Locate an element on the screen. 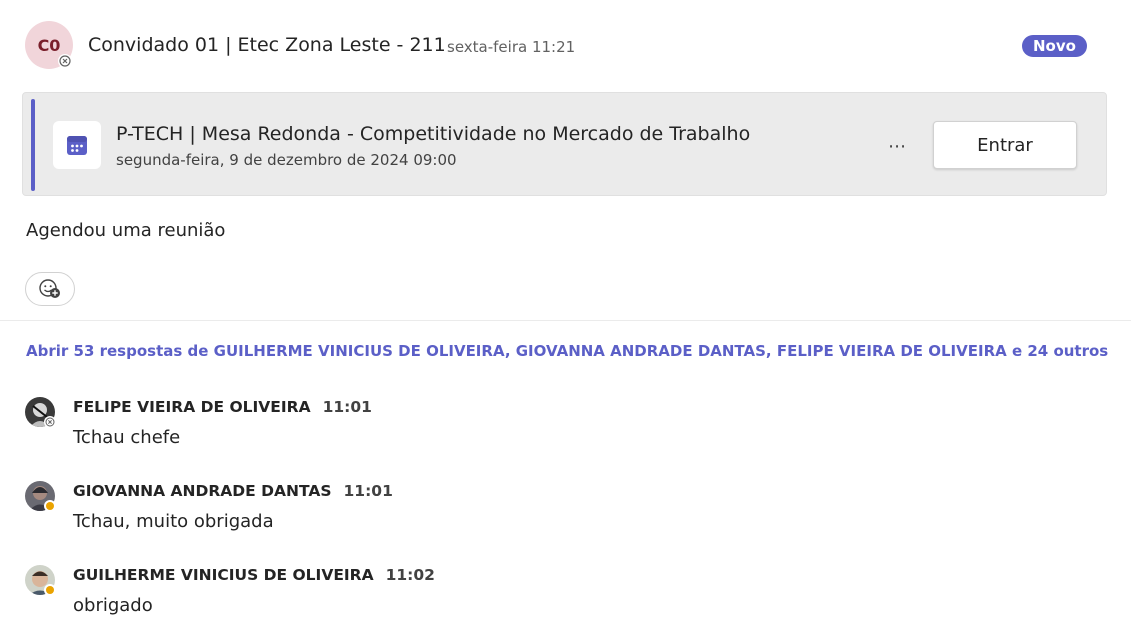 The height and width of the screenshot is (633, 1131). new-badge: Novo is located at coordinates (1054, 46).